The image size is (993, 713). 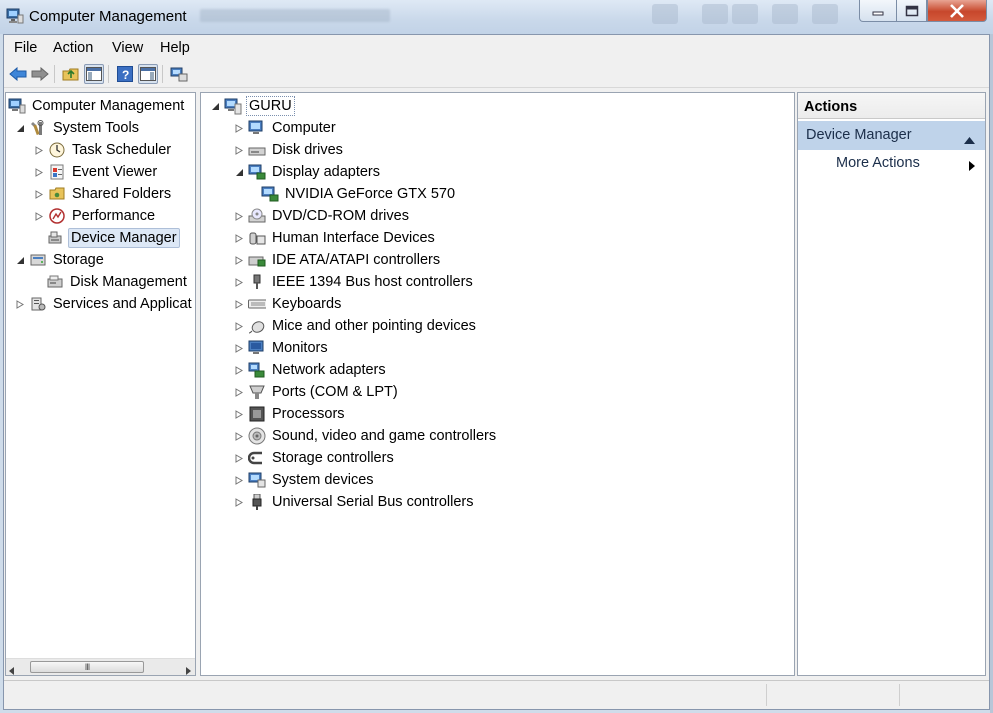 What do you see at coordinates (289, 150) in the screenshot?
I see `device-category-disk-drives: Disk drives` at bounding box center [289, 150].